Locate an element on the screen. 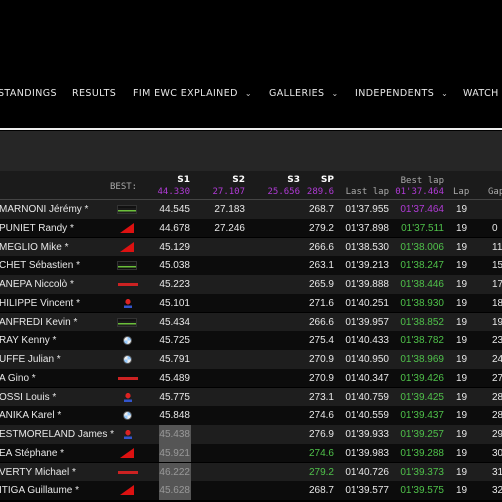 The height and width of the screenshot is (502, 502). speed: 266.6 is located at coordinates (321, 247).